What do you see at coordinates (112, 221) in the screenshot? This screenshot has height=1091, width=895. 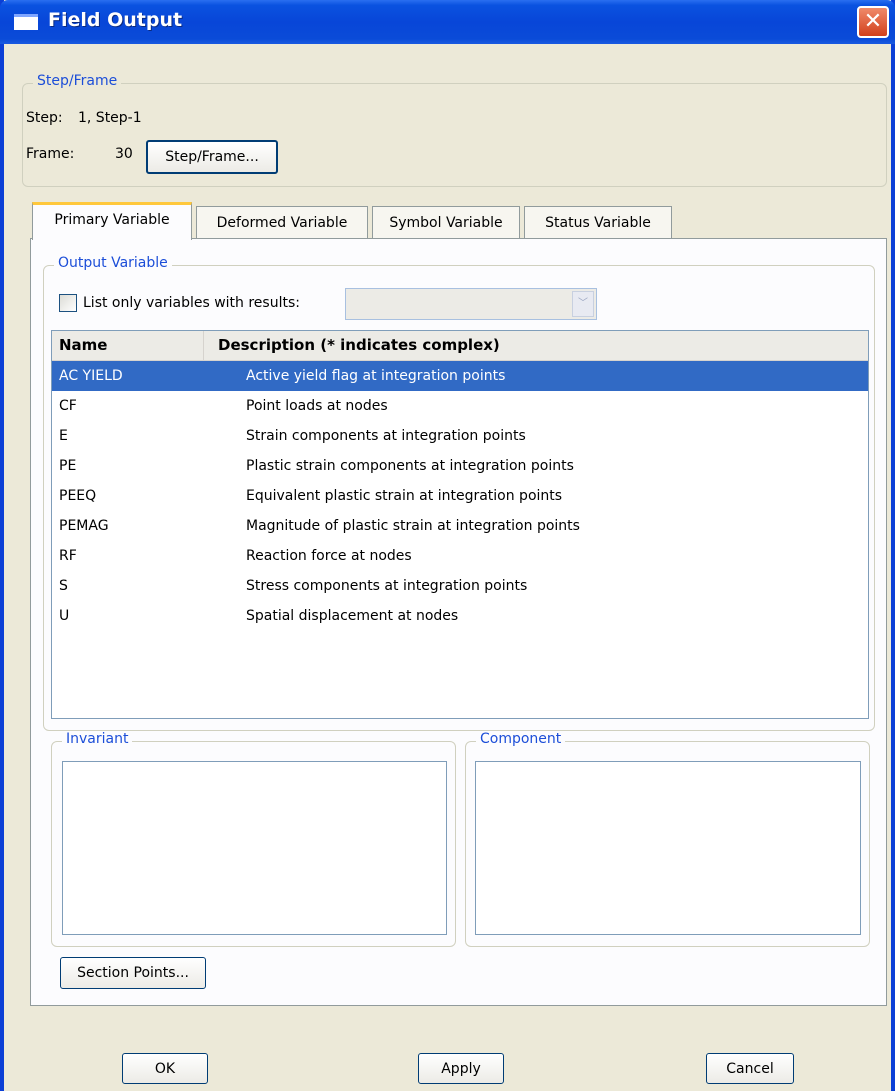 I see `tab-primary-variable: Primary Variable` at bounding box center [112, 221].